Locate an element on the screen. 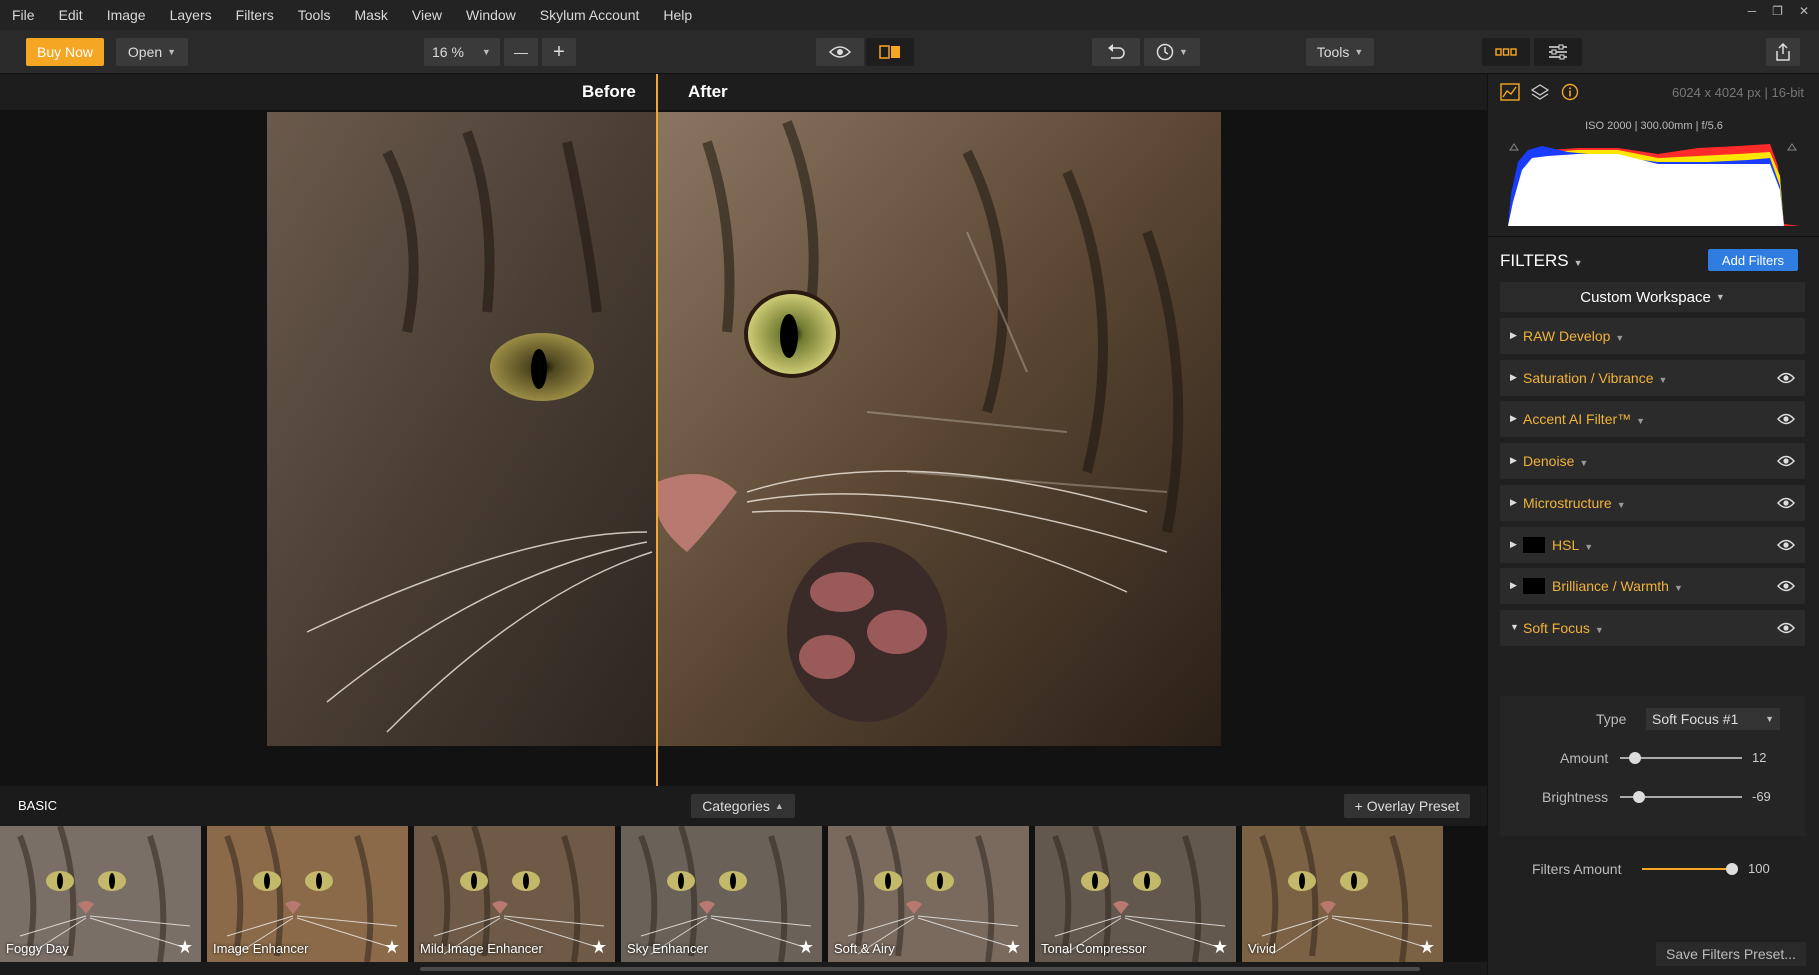  preset-name: Foggy Day is located at coordinates (37, 948).